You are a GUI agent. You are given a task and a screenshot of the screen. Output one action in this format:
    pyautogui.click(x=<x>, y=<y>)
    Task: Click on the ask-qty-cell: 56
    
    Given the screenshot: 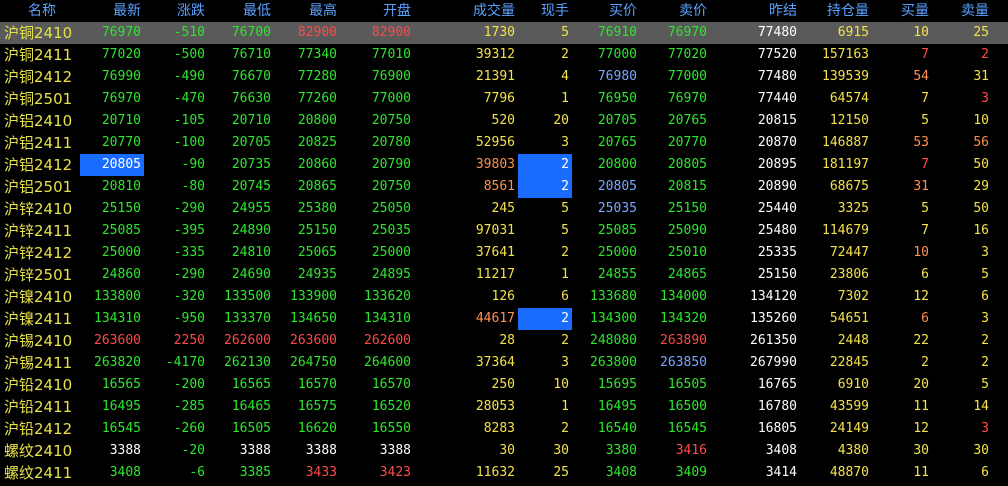 What is the action you would take?
    pyautogui.click(x=981, y=142)
    